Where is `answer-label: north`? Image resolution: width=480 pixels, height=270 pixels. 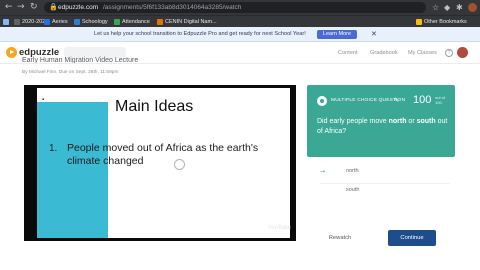 answer-label: north is located at coordinates (352, 171).